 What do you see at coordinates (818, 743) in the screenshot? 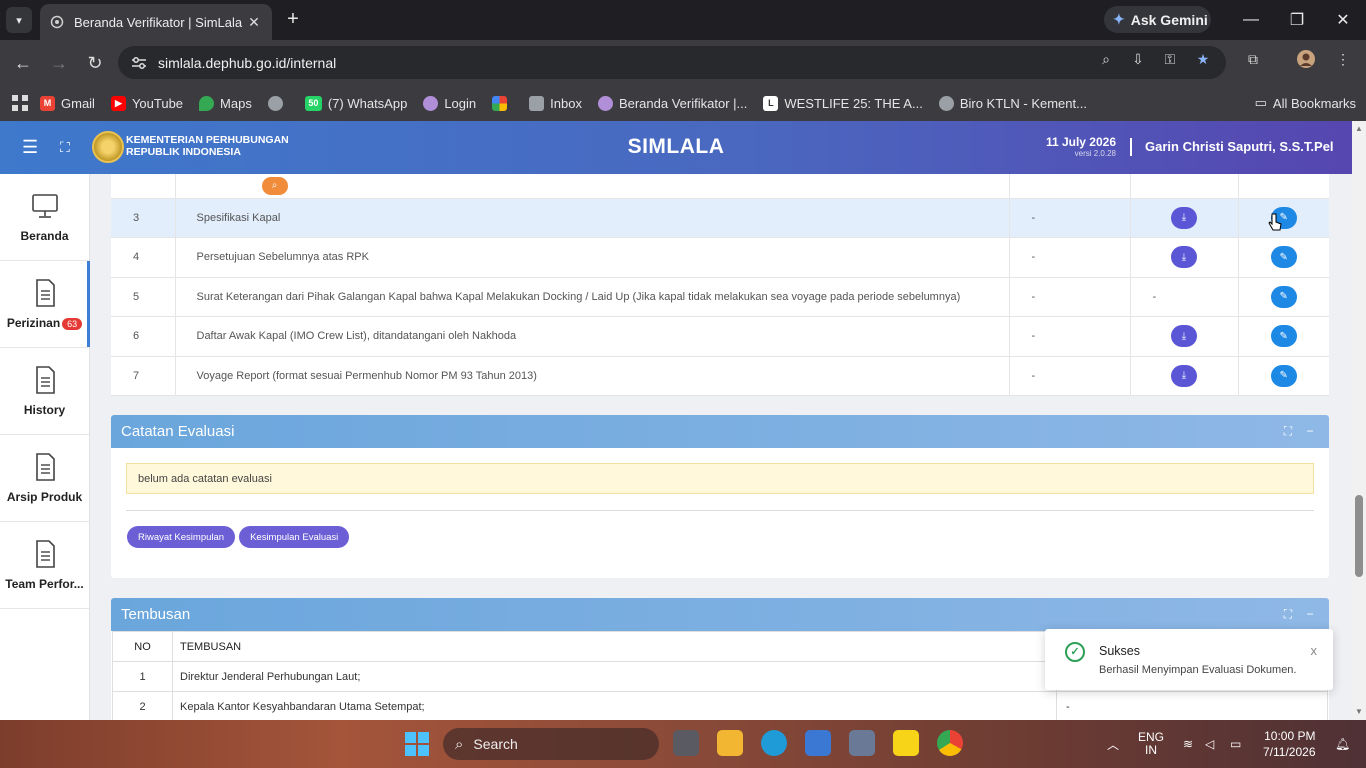
I see `app-icon` at bounding box center [818, 743].